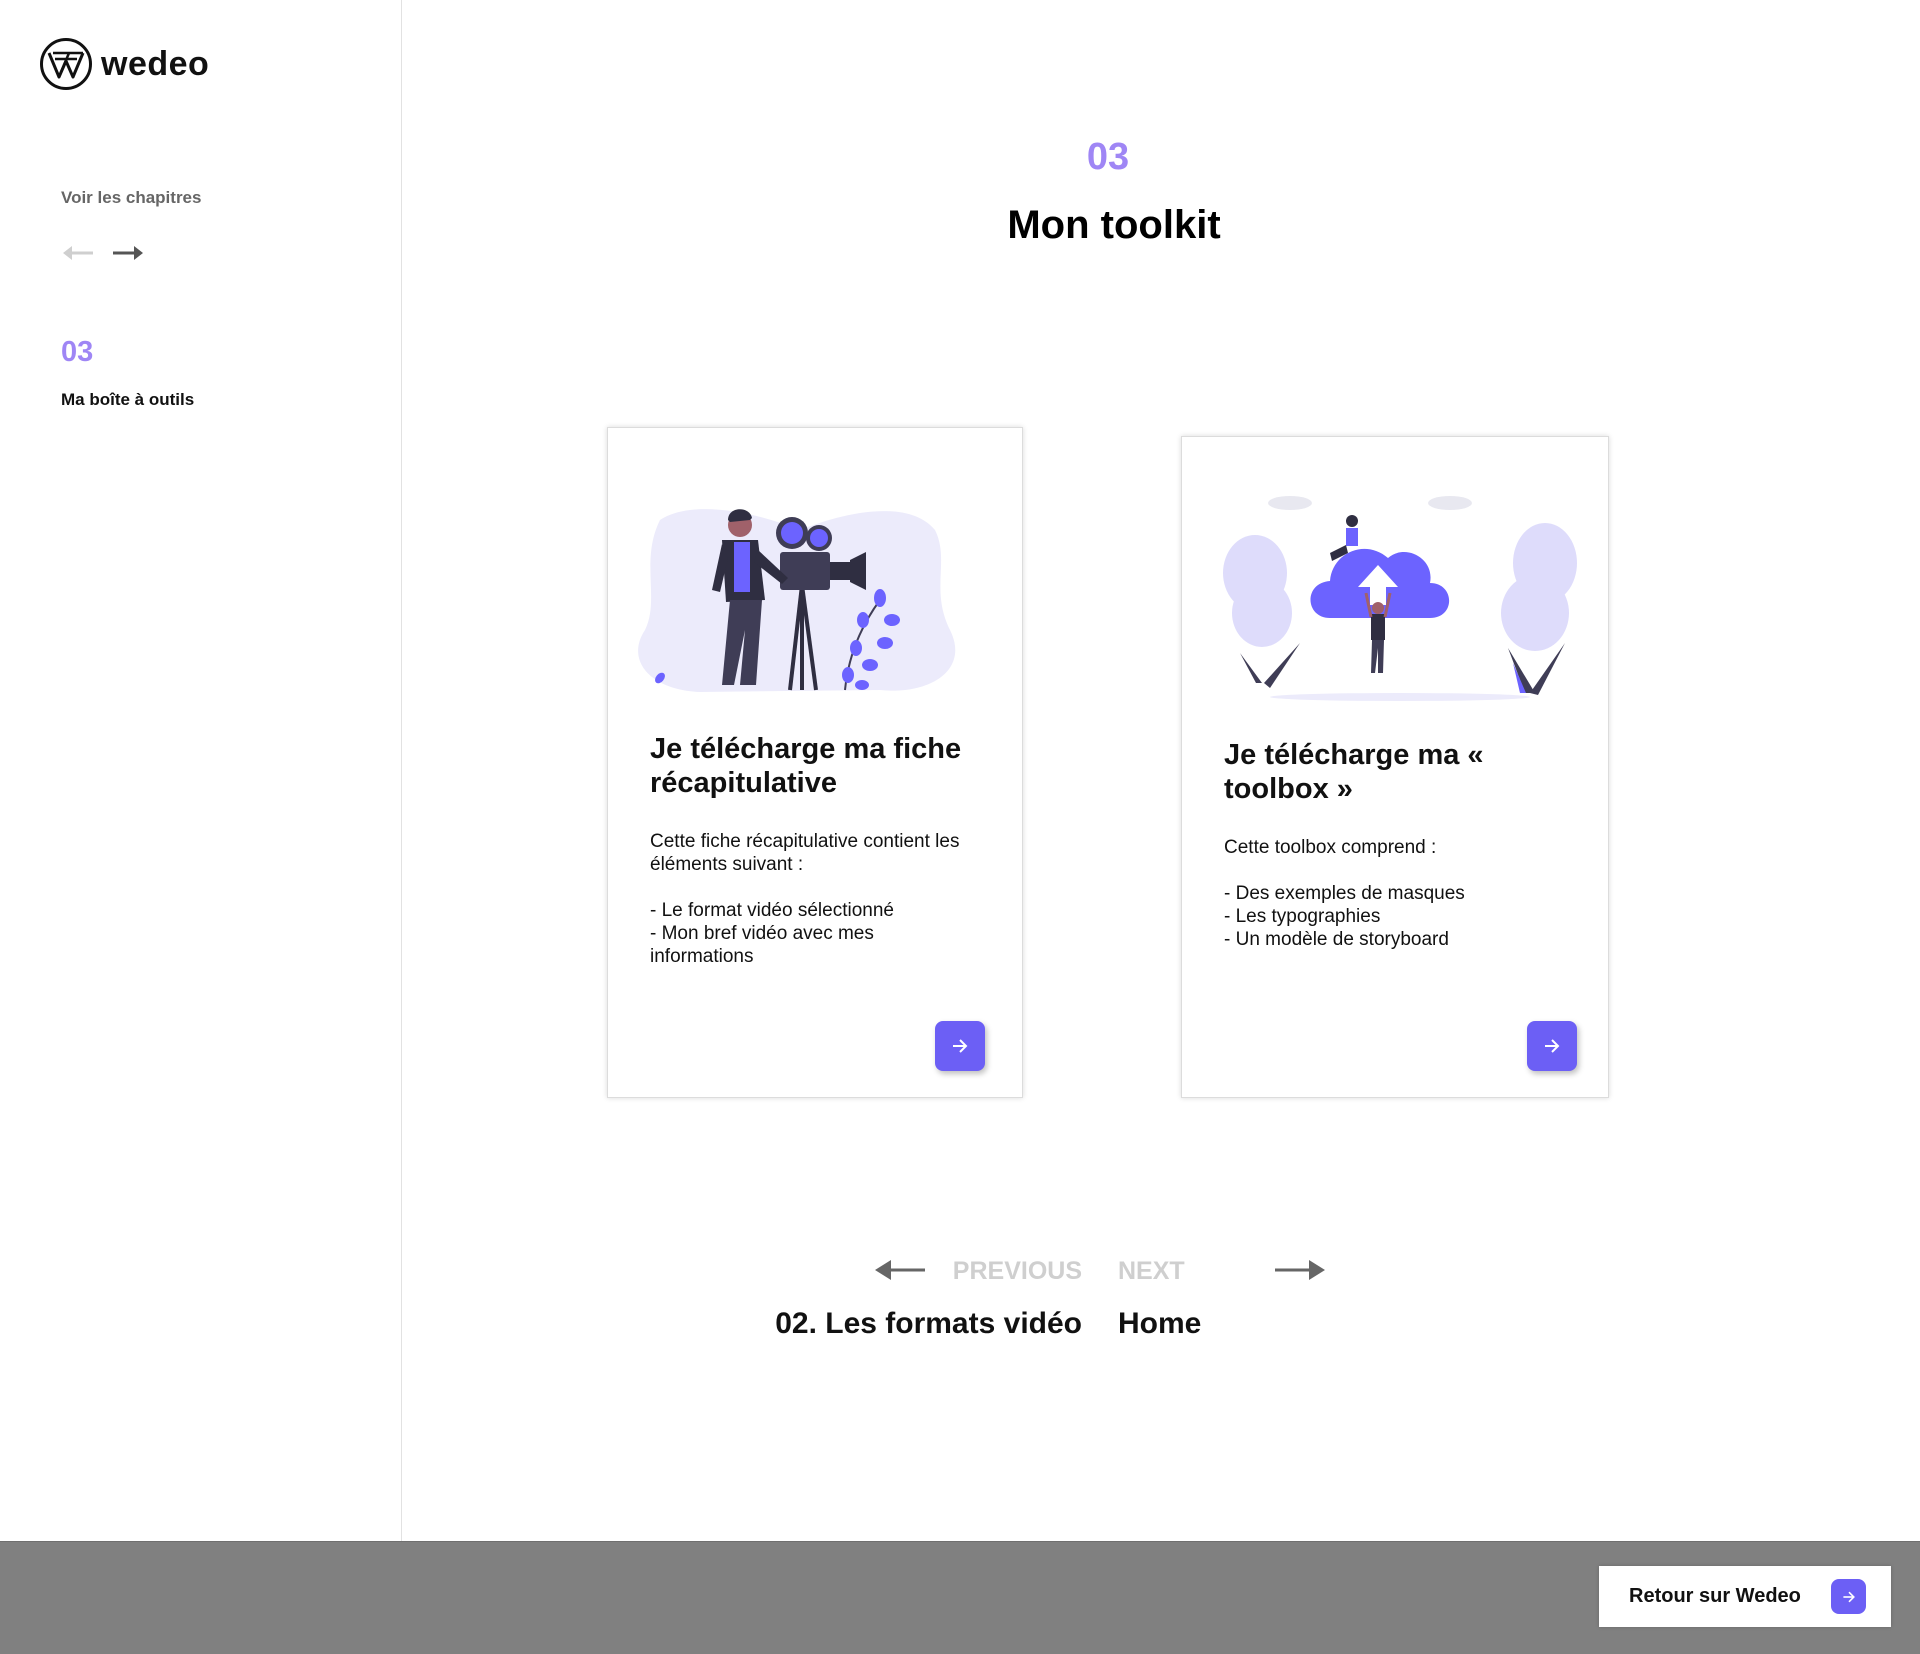 This screenshot has width=1920, height=1654. I want to click on card-title: Je télécharge ma fiche récapitulative, so click(806, 766).